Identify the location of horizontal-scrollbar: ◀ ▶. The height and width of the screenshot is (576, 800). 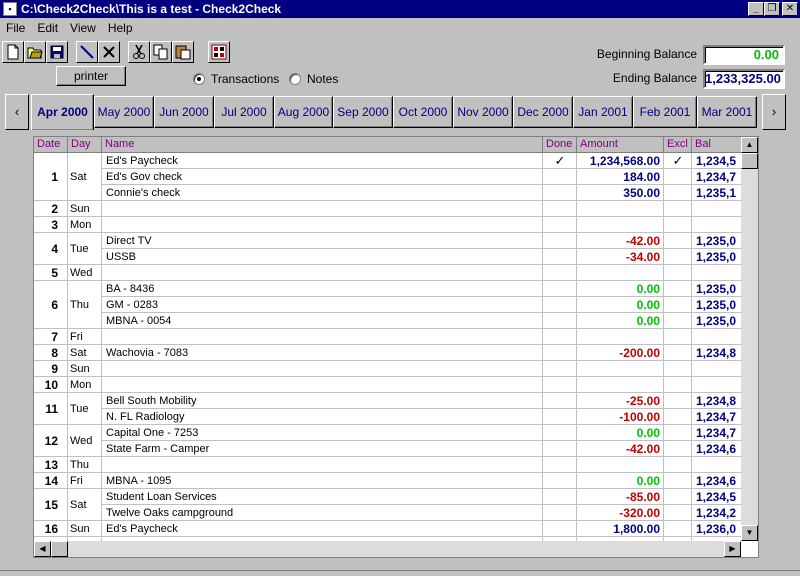
(387, 549).